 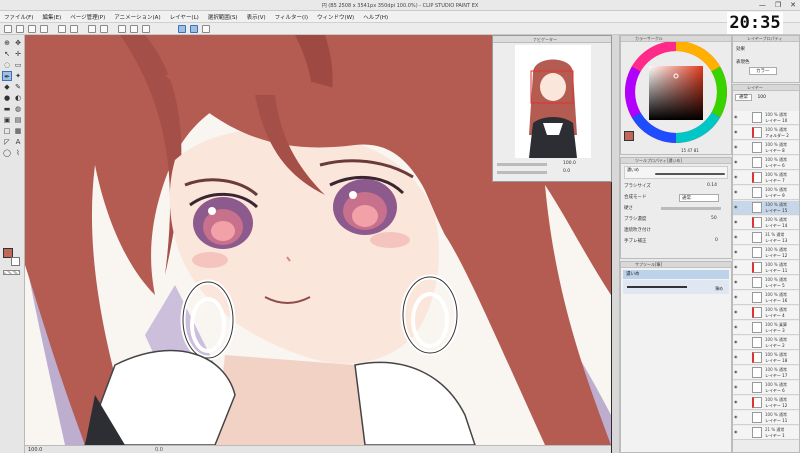 I want to click on layer-row: ◉ 100 % 通常 レイヤー 9, so click(x=766, y=193).